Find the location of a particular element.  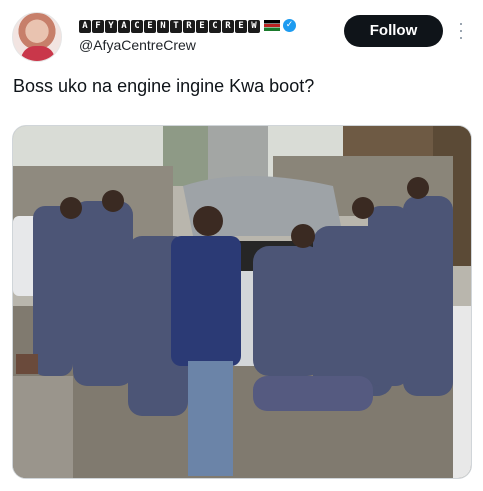

more-dots-icon: · · · is located at coordinates (461, 30).